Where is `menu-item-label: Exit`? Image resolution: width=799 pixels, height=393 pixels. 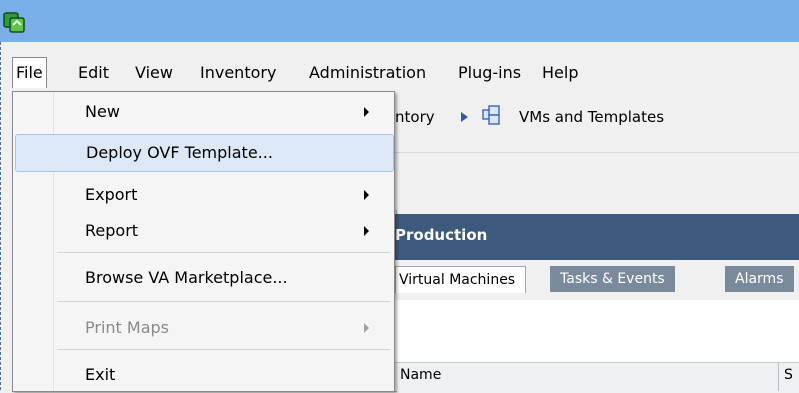 menu-item-label: Exit is located at coordinates (100, 374).